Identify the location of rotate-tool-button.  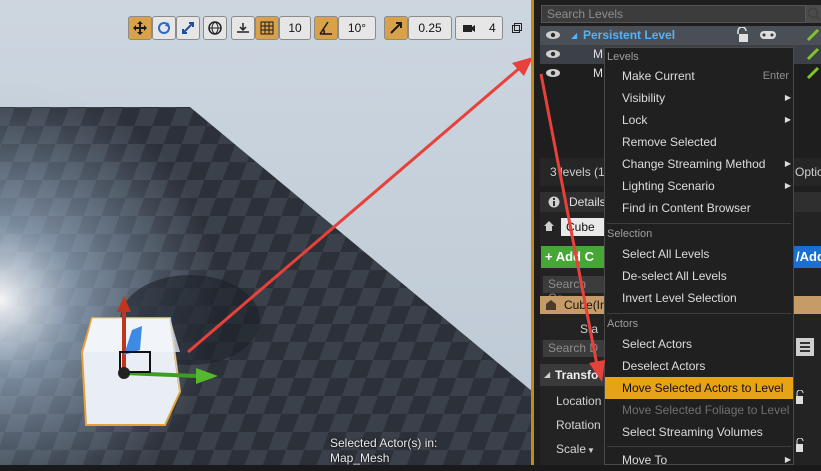
(164, 28).